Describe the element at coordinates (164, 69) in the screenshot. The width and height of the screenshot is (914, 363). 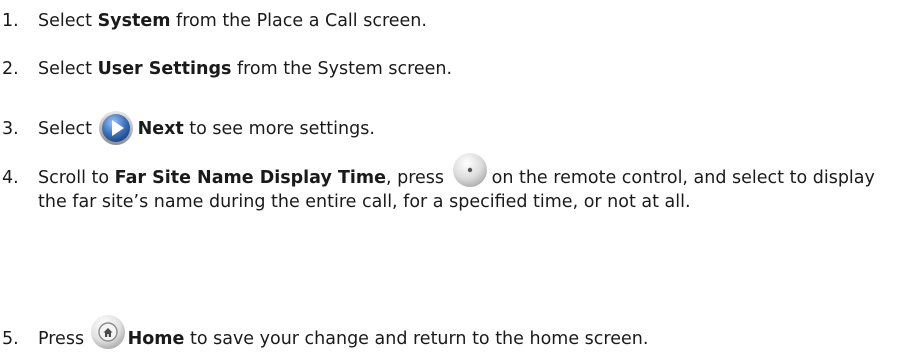
I see `bold-term: User Settings` at that location.